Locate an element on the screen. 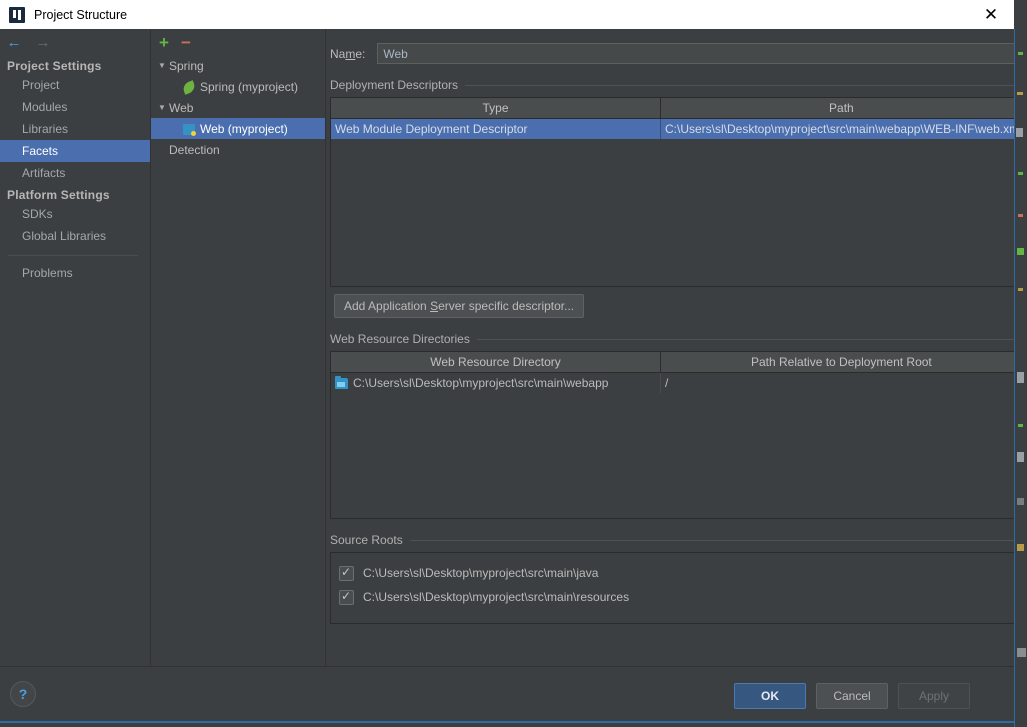  back-arrow-icon: ← is located at coordinates (14, 42).